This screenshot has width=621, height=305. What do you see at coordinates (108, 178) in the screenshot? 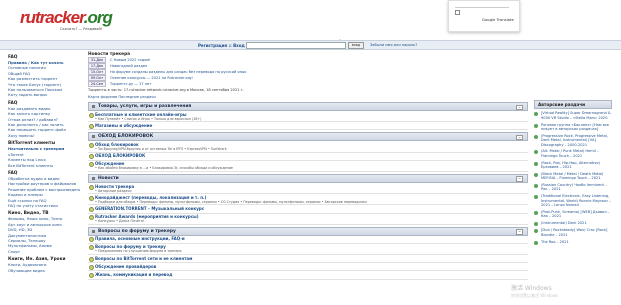
I see `category-title: Новости` at bounding box center [108, 178].